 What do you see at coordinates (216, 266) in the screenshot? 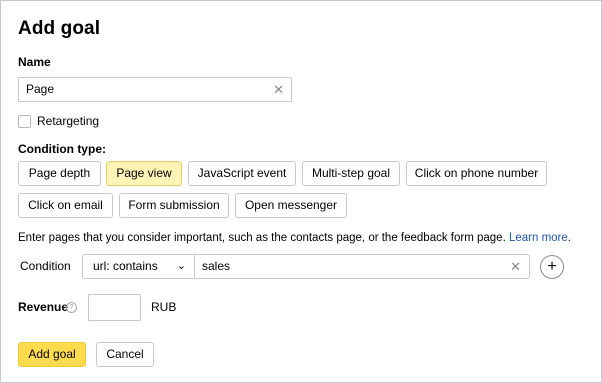
I see `condition-value: sales` at bounding box center [216, 266].